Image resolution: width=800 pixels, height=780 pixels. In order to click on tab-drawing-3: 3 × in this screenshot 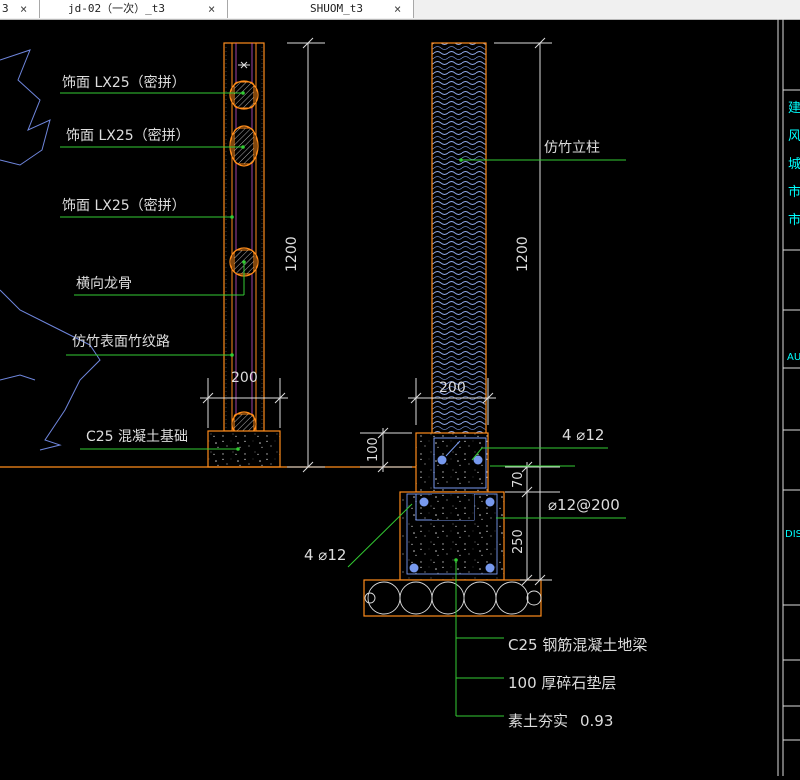, I will do `click(20, 9)`.